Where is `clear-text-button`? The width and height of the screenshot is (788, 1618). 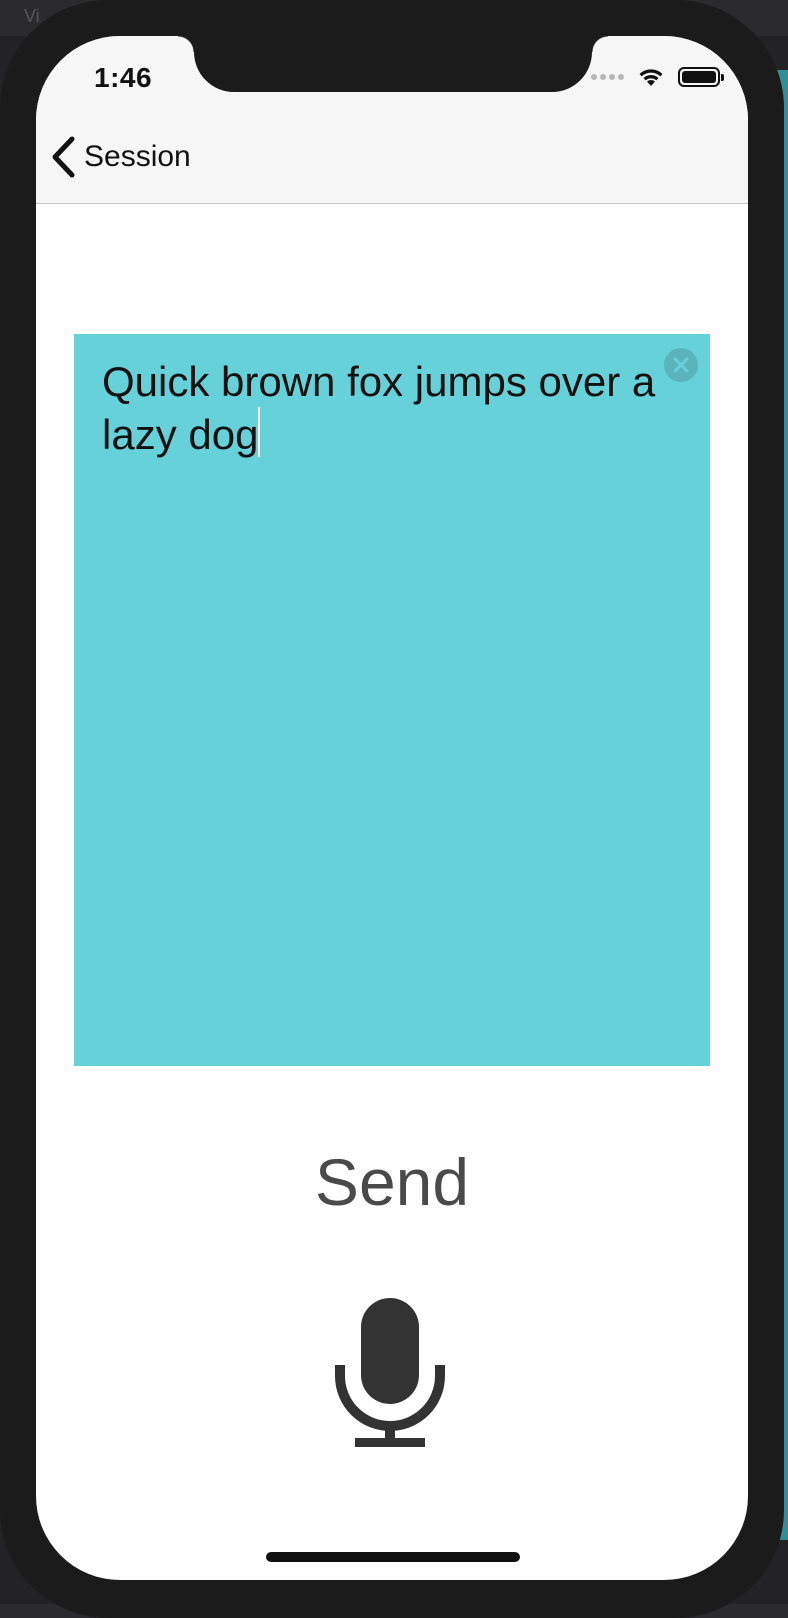
clear-text-button is located at coordinates (681, 365).